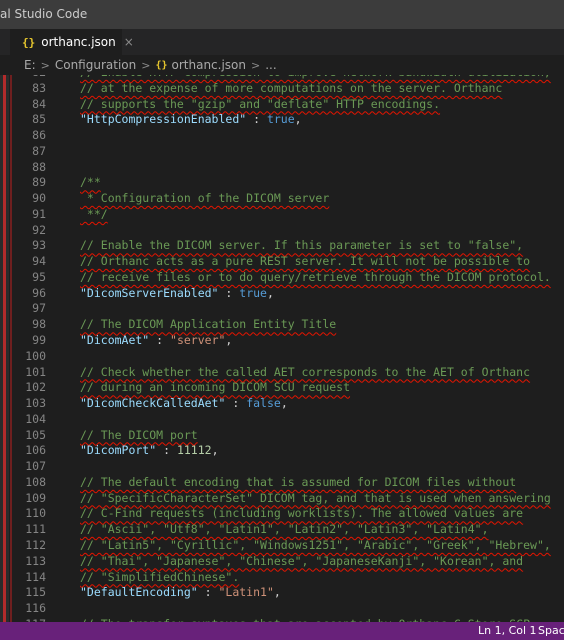 The height and width of the screenshot is (640, 564). I want to click on code-line: 104, so click(282, 420).